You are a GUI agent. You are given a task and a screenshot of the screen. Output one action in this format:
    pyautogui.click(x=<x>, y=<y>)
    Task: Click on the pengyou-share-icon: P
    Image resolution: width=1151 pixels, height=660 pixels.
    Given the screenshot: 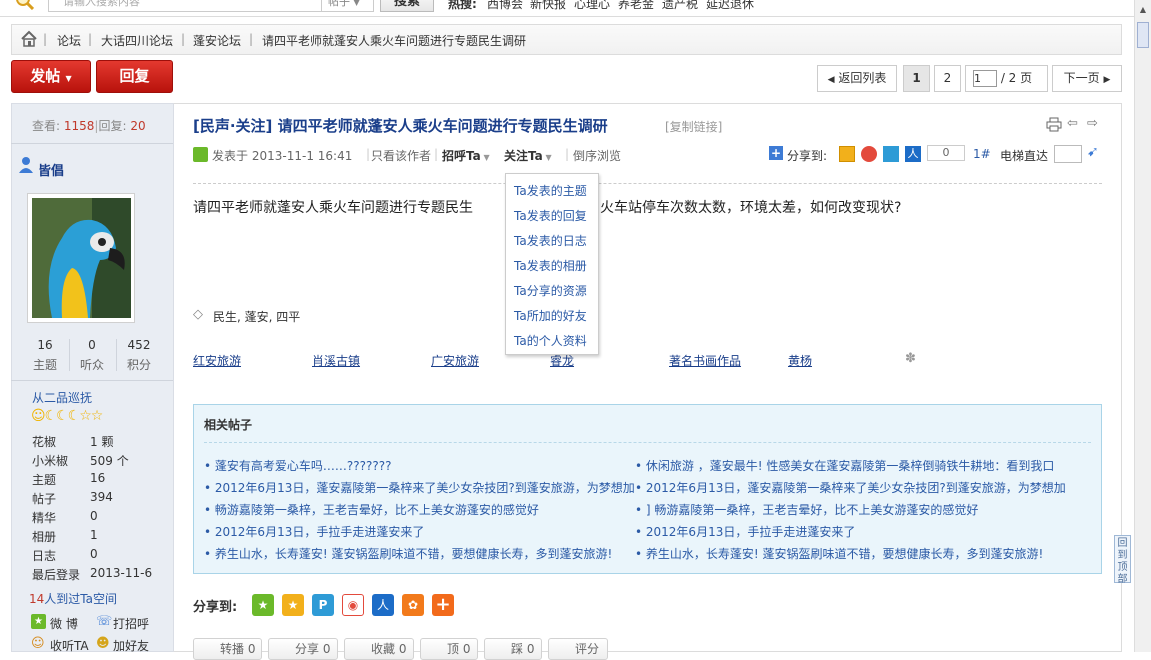 What is the action you would take?
    pyautogui.click(x=323, y=605)
    